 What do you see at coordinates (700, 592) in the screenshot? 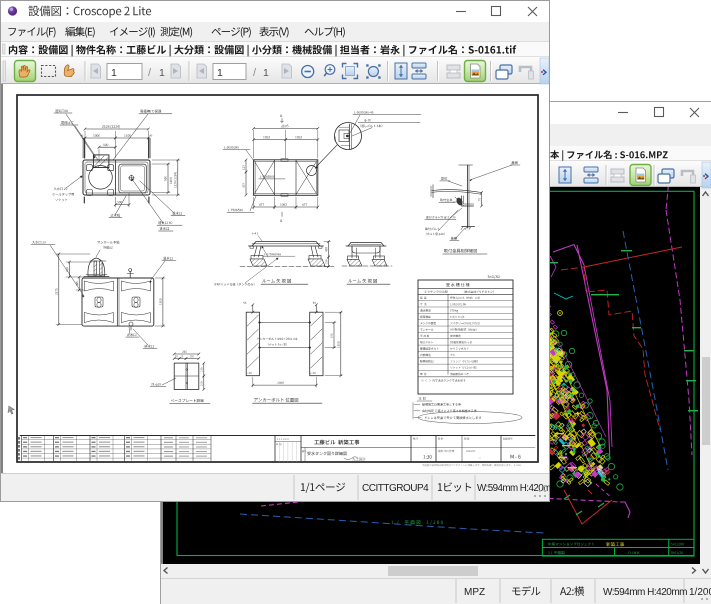
I see `svg-text: 1/200` at bounding box center [700, 592].